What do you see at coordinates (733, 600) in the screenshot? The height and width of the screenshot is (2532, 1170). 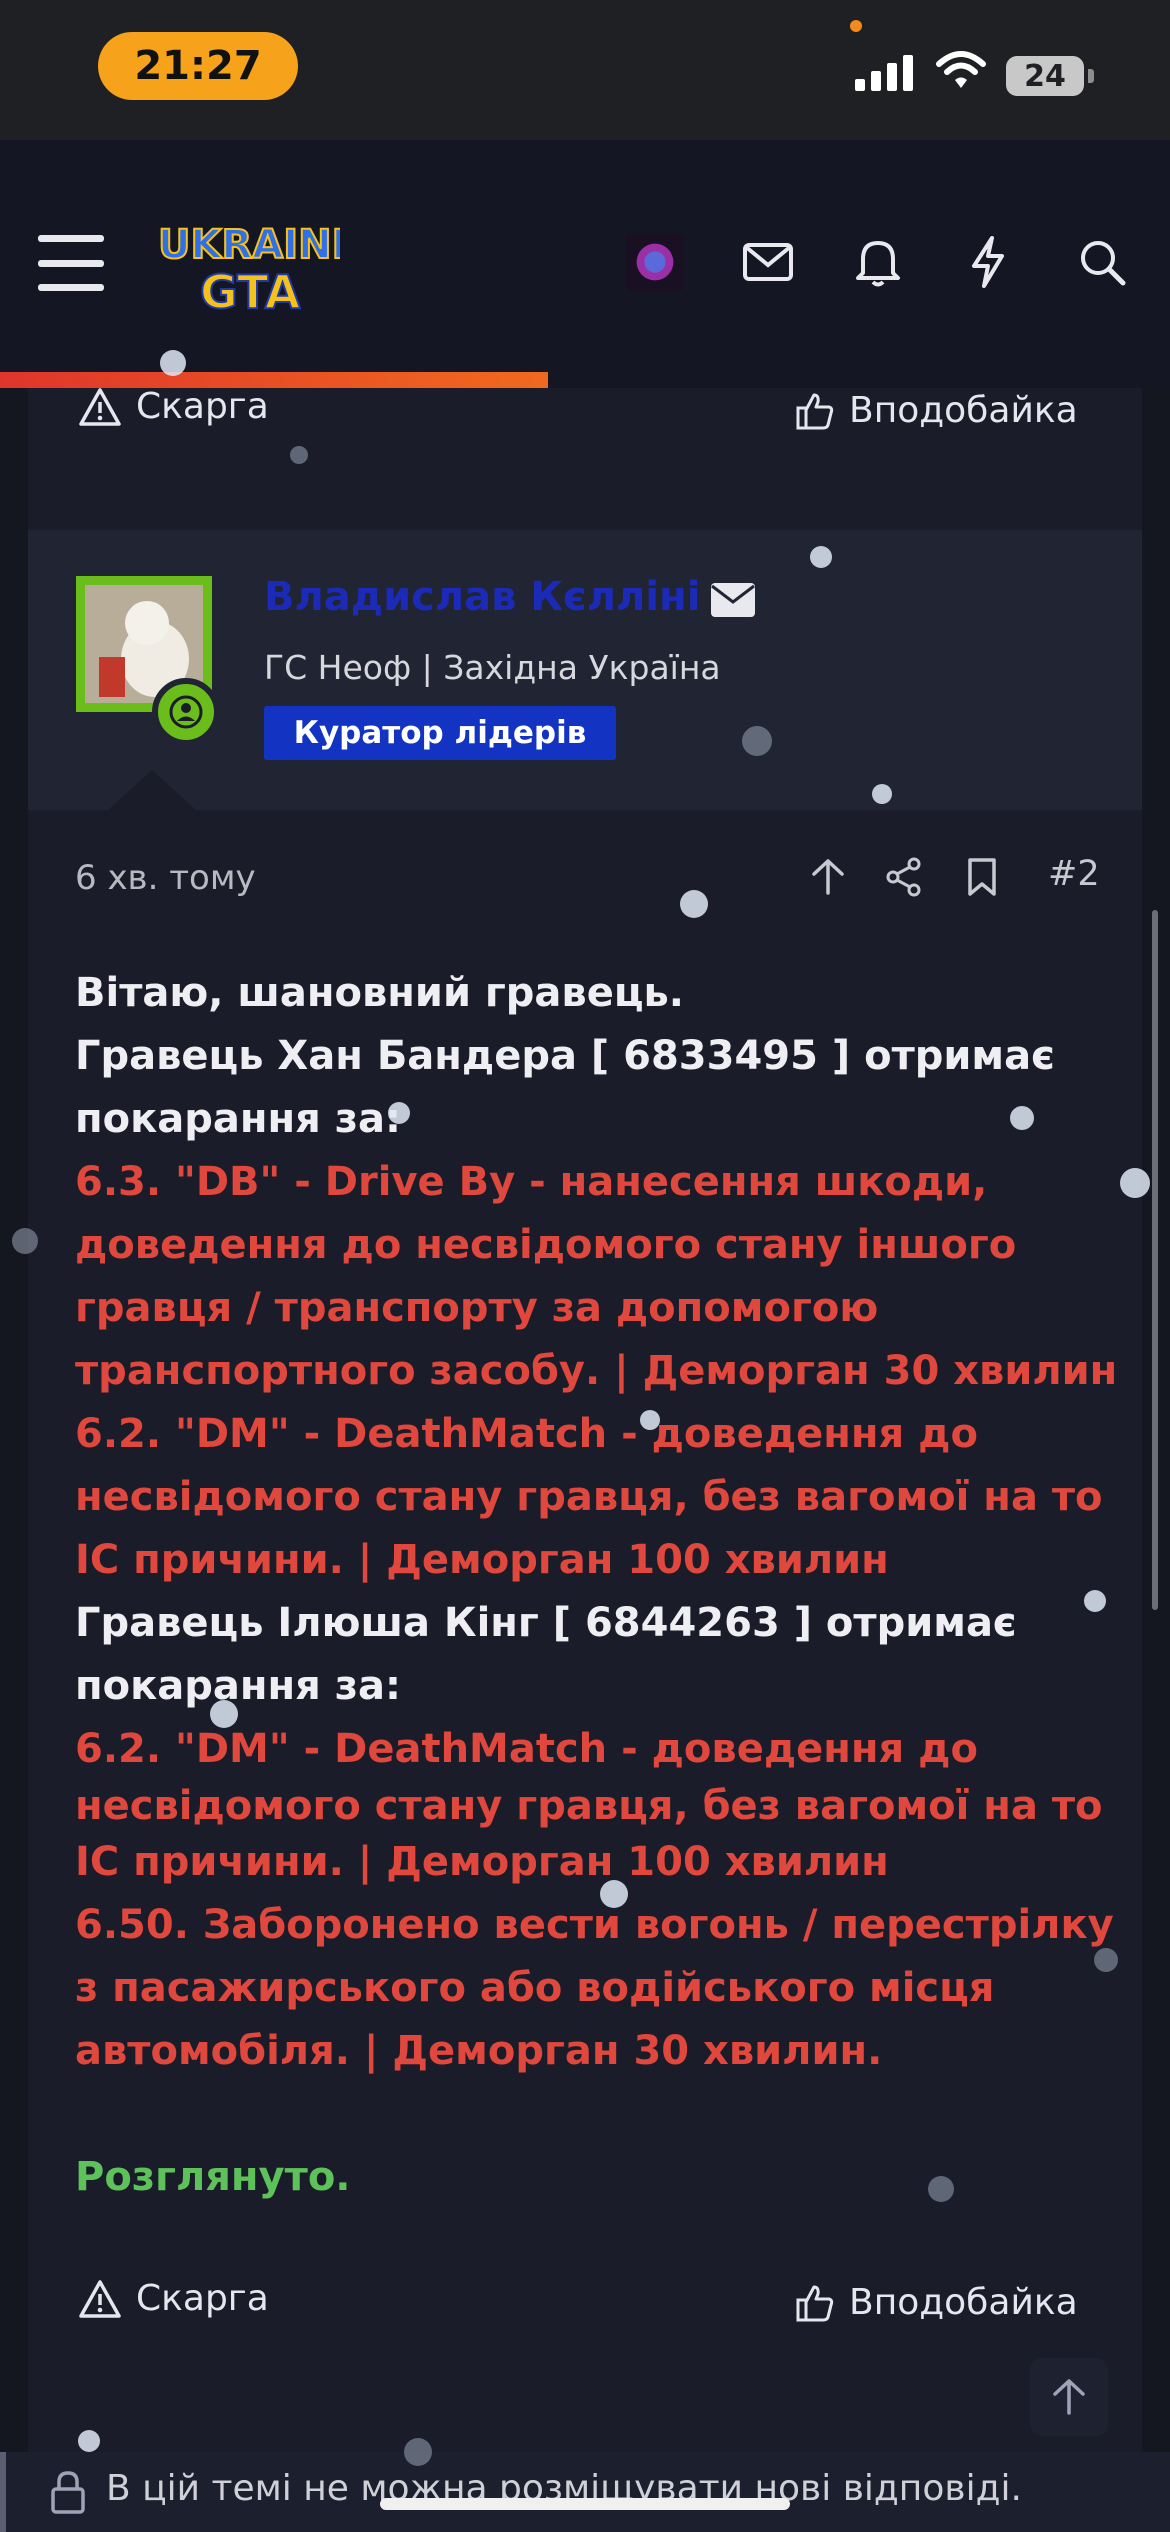 I see `envelope-icon` at bounding box center [733, 600].